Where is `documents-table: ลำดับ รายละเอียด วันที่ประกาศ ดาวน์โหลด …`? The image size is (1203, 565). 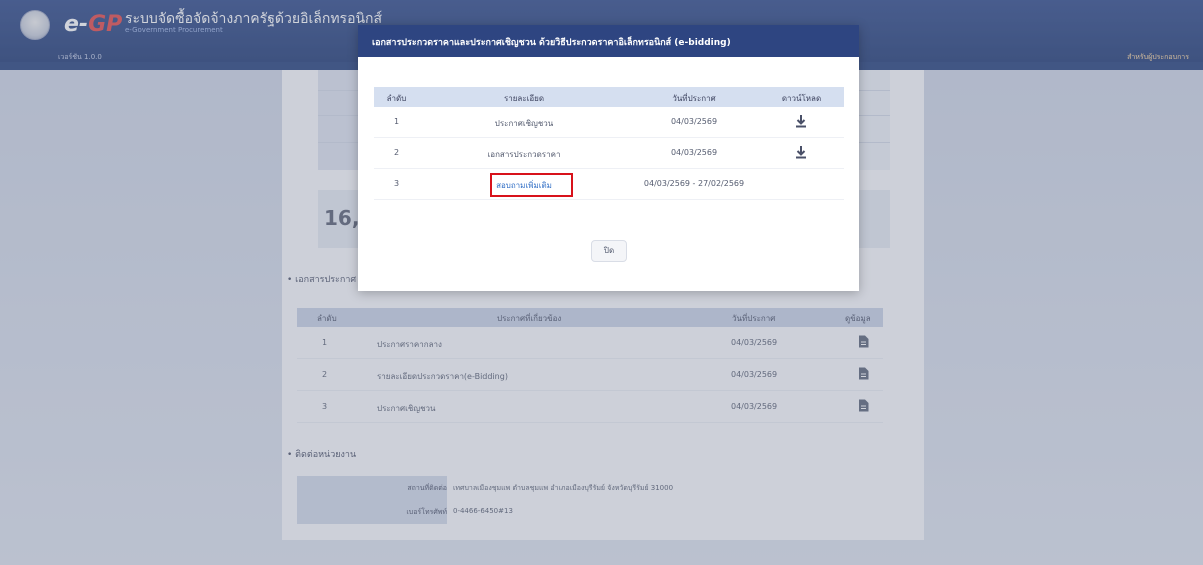 documents-table: ลำดับ รายละเอียด วันที่ประกาศ ดาวน์โหลด … is located at coordinates (609, 143).